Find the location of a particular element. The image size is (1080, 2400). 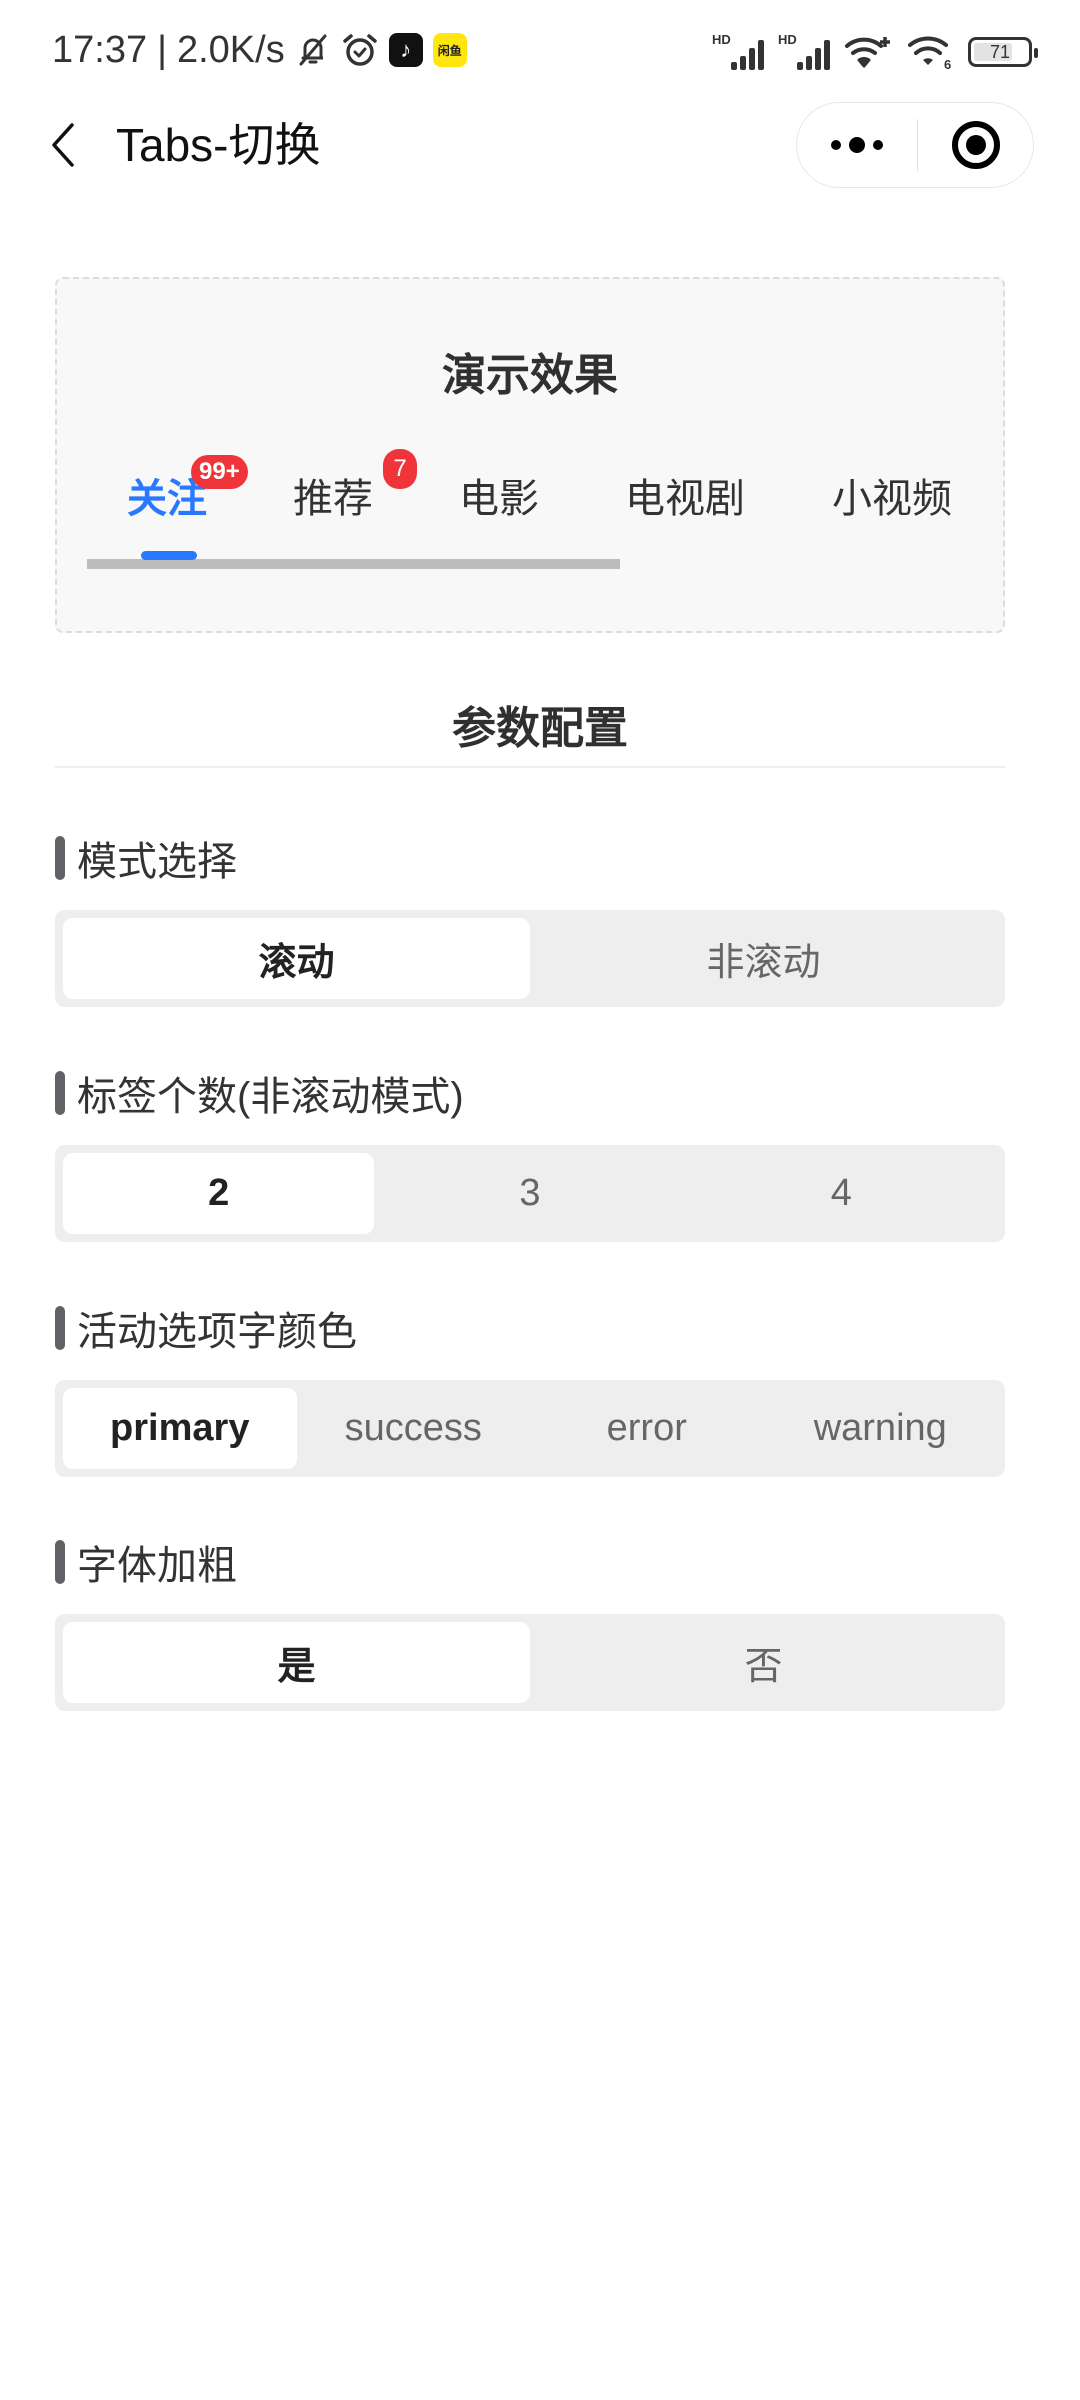

bold-segmented-control: 是 否 is located at coordinates (530, 1662).